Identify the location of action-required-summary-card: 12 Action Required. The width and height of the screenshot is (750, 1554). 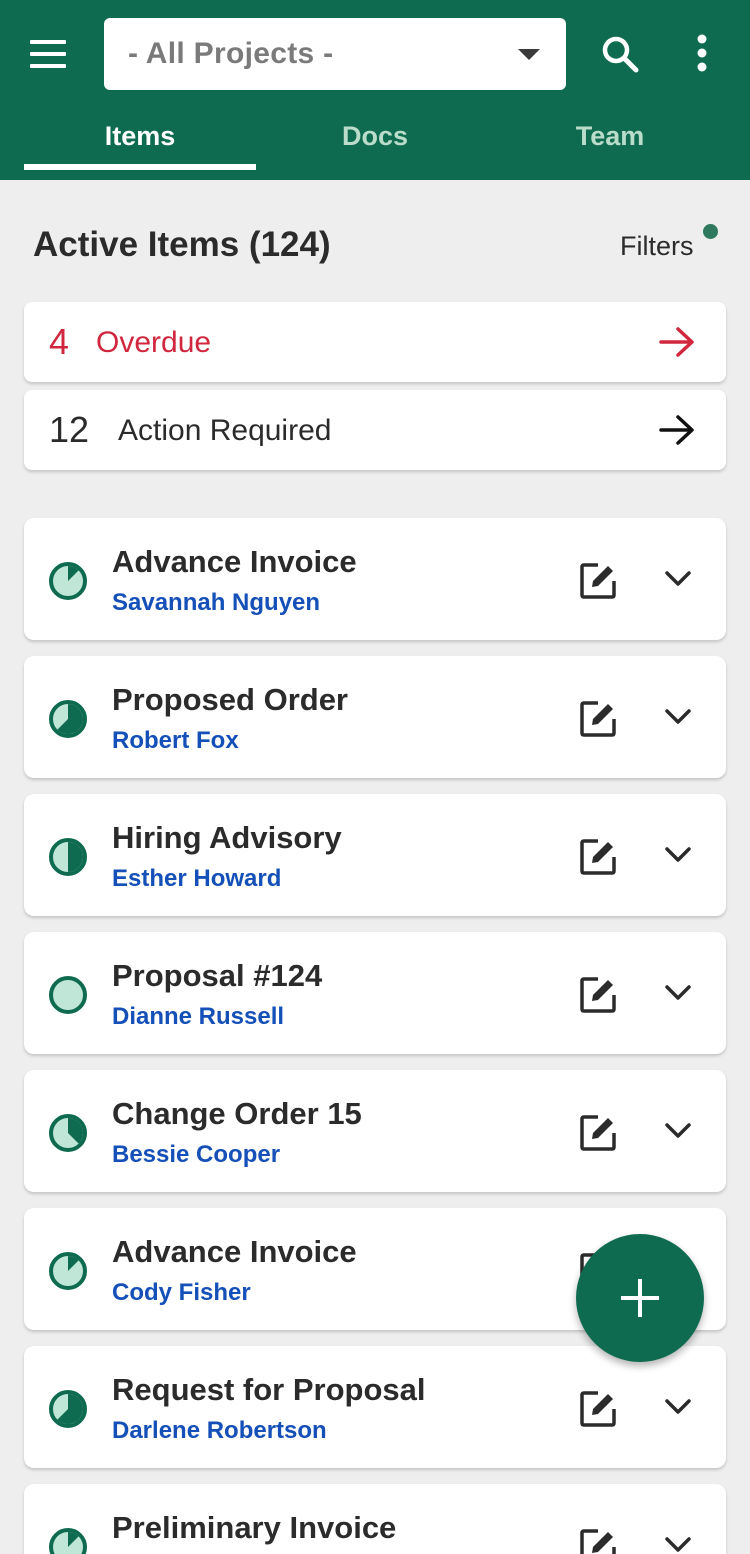
(375, 430).